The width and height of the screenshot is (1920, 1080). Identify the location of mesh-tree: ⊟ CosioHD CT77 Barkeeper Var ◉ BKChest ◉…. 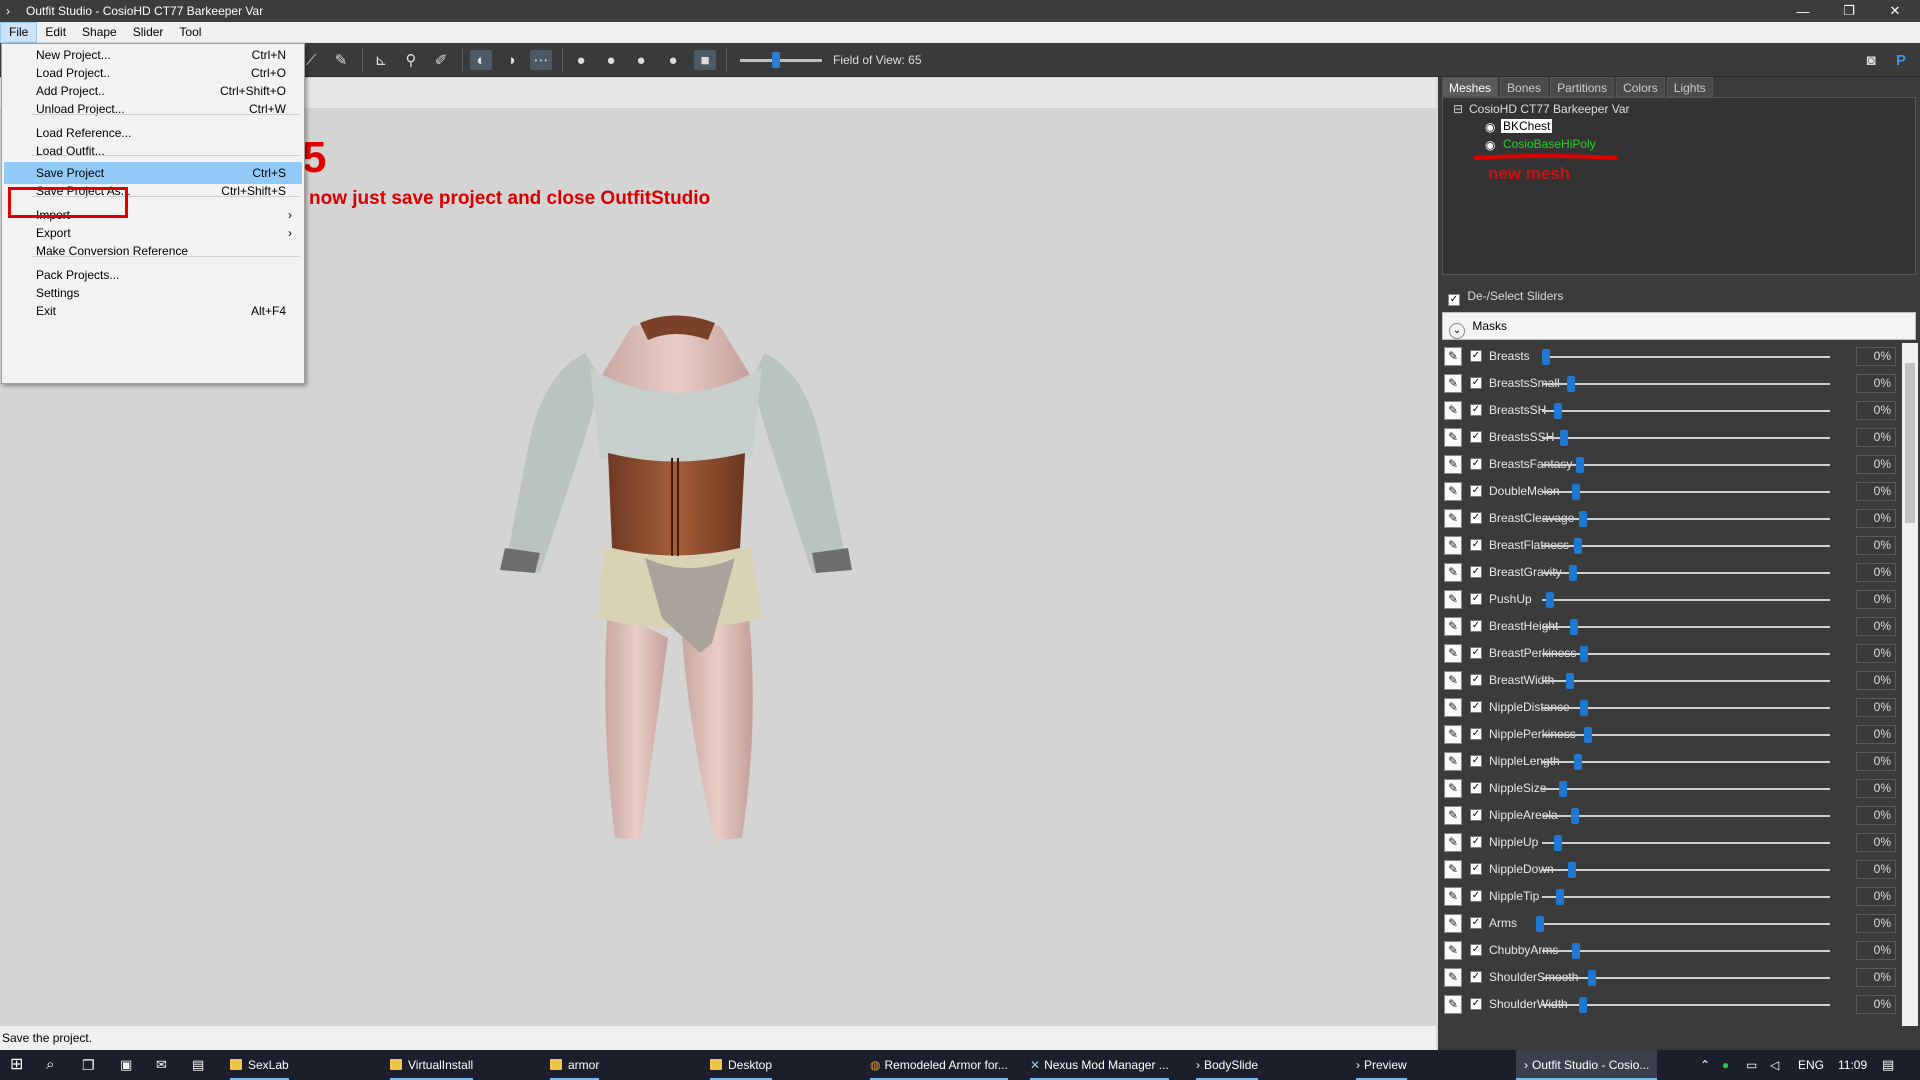
(1679, 186).